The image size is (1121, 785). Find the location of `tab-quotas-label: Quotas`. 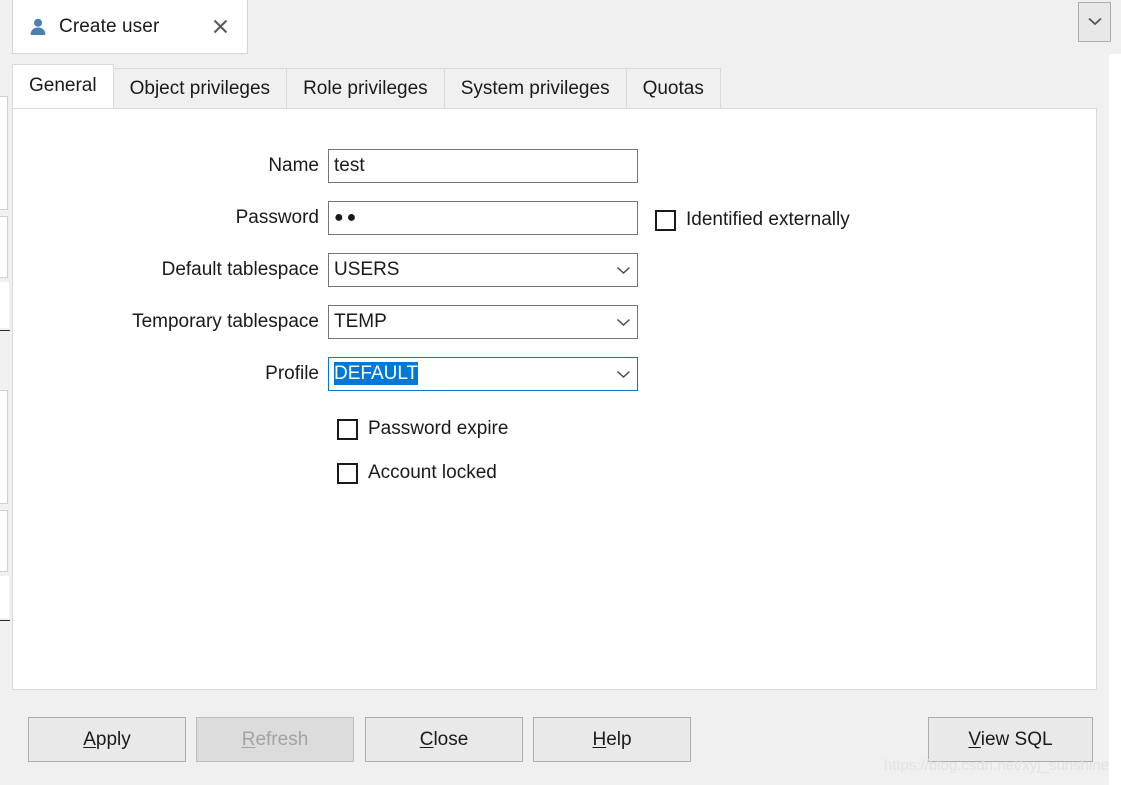

tab-quotas-label: Quotas is located at coordinates (673, 88).